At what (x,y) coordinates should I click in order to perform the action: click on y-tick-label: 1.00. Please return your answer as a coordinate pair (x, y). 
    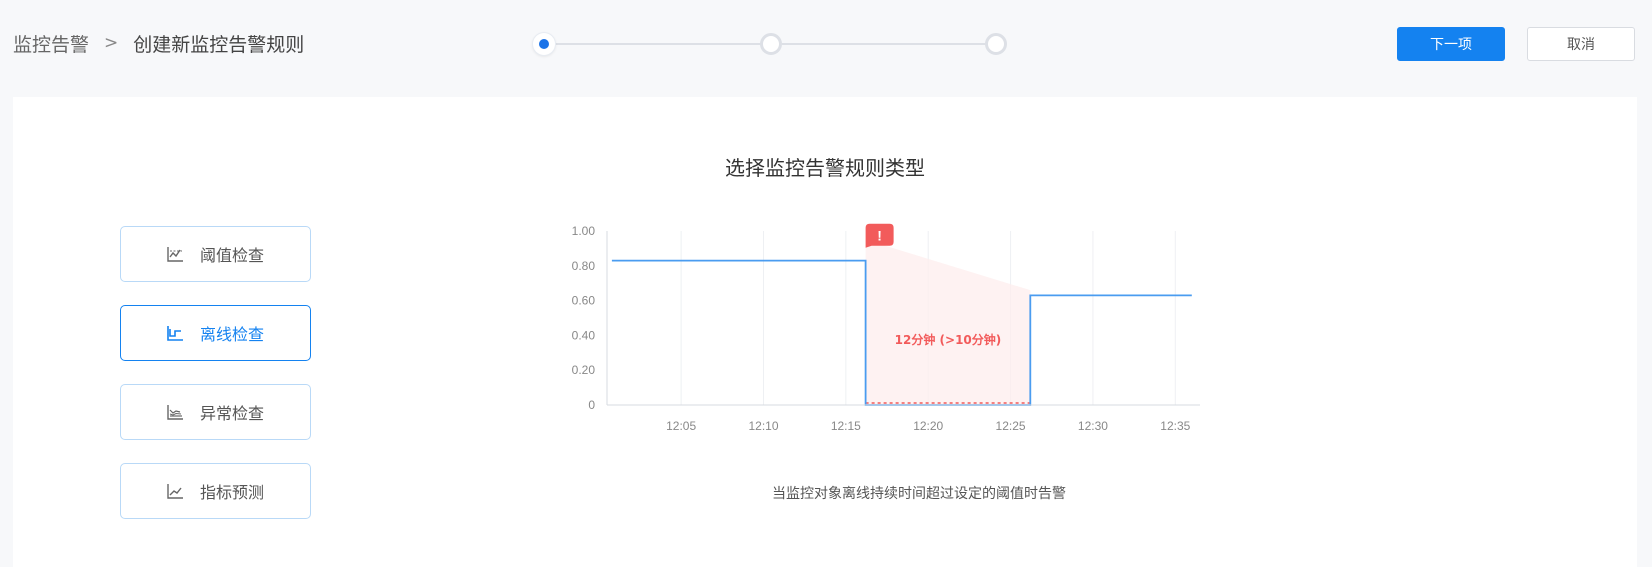
    Looking at the image, I should click on (584, 231).